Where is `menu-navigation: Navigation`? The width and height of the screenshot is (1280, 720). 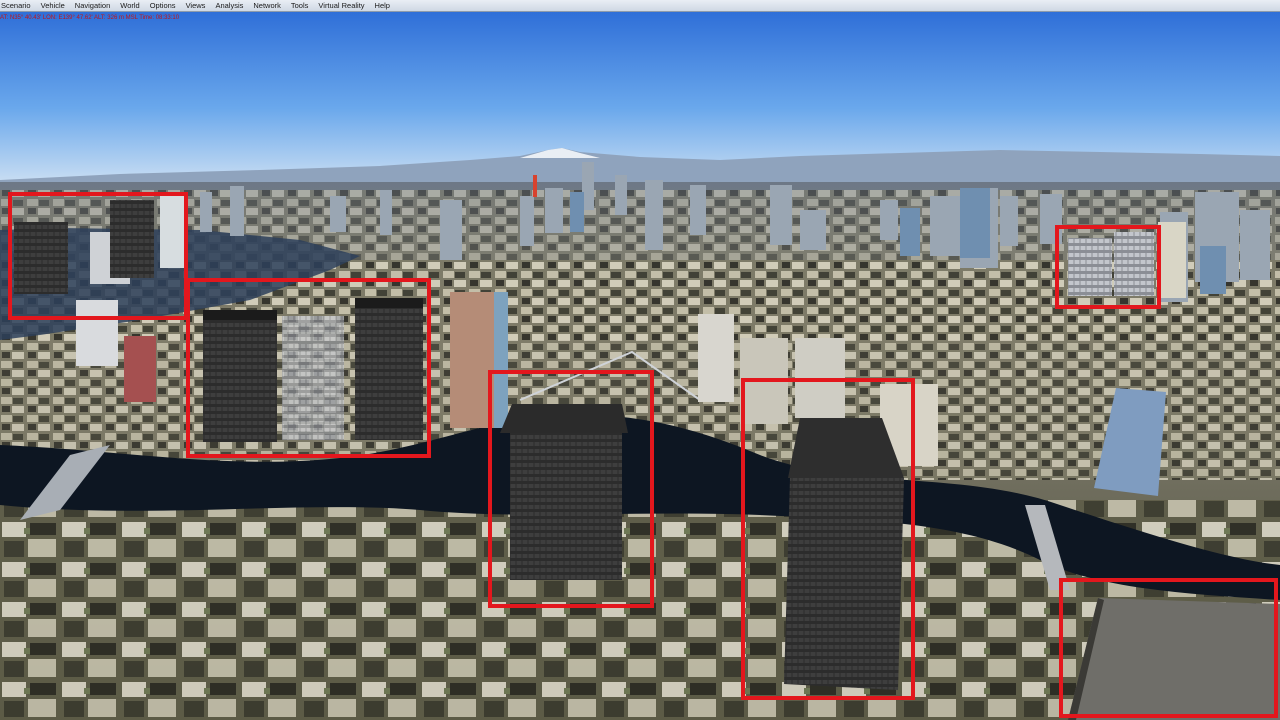 menu-navigation: Navigation is located at coordinates (92, 5).